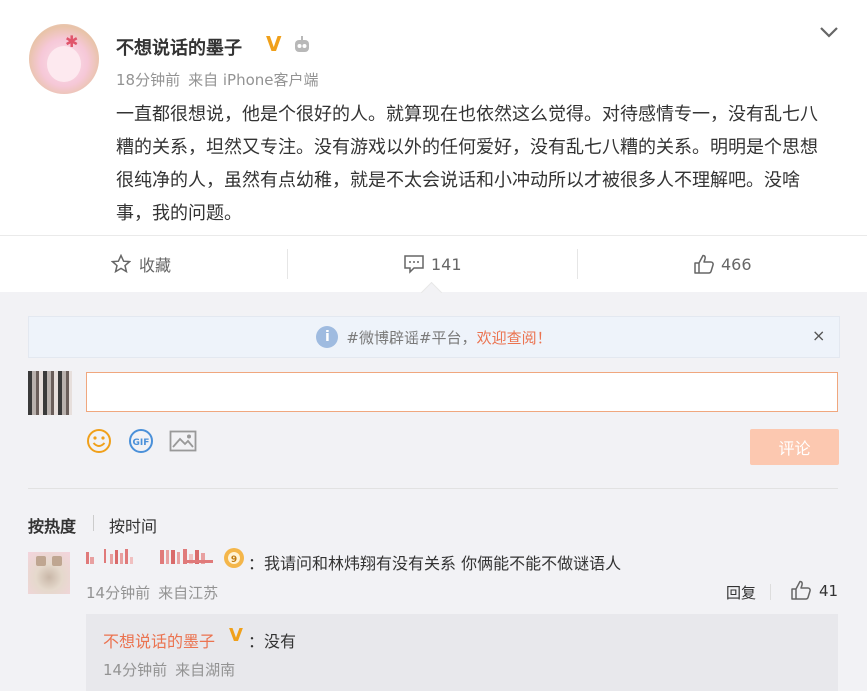  I want to click on sort-by-time-tab: 按时间, so click(133, 525).